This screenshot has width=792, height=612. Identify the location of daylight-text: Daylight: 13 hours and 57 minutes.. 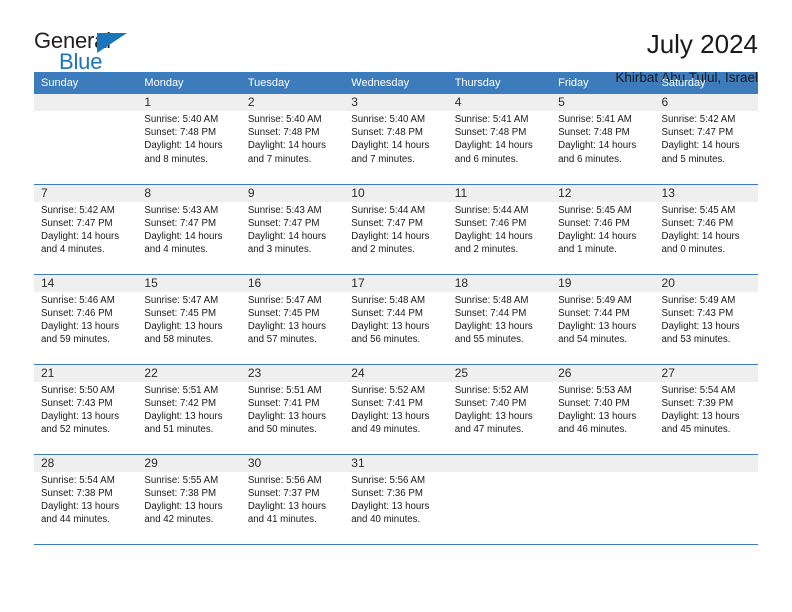
(286, 333).